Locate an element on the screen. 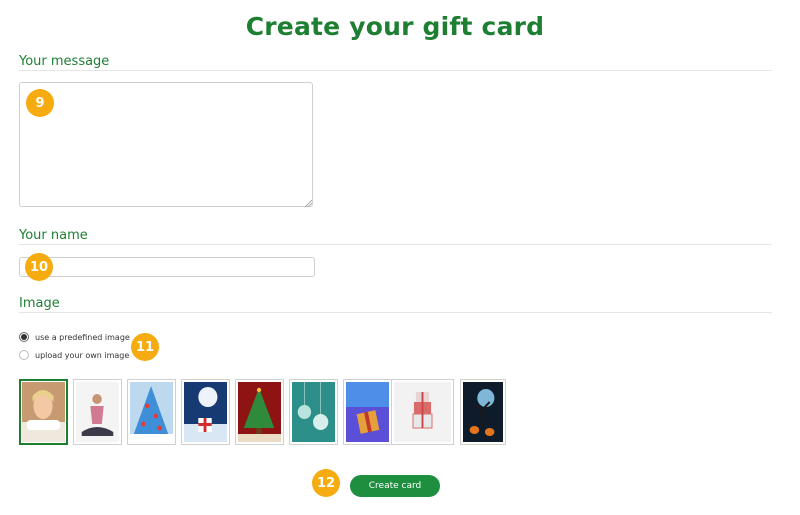 Image resolution: width=800 pixels, height=515 pixels. resize-grip-icon is located at coordinates (308, 203).